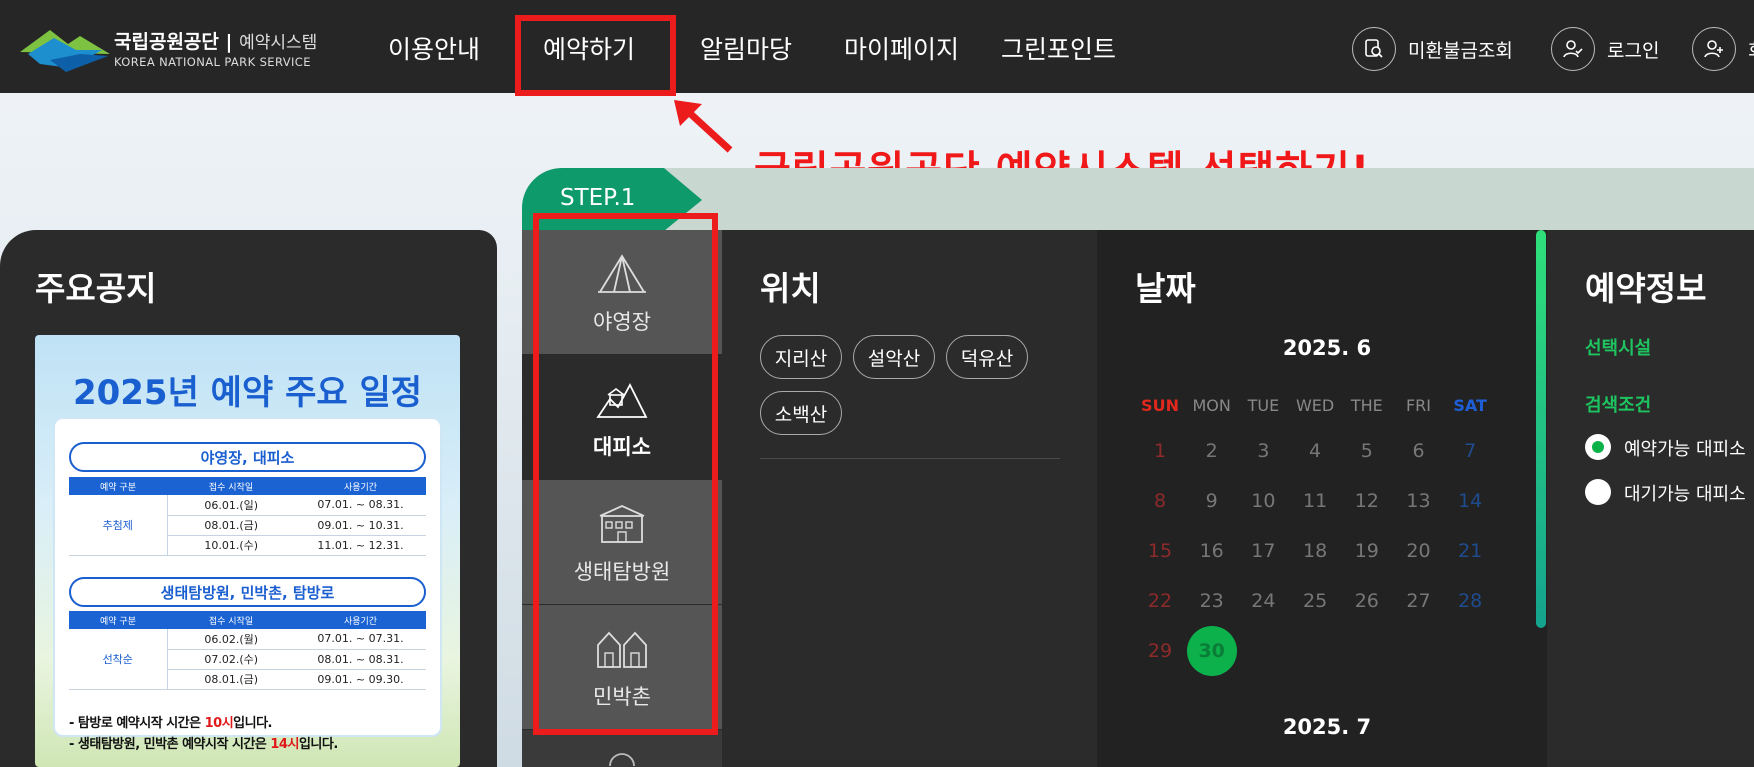  I want to click on calendar-day: 30, so click(1211, 651).